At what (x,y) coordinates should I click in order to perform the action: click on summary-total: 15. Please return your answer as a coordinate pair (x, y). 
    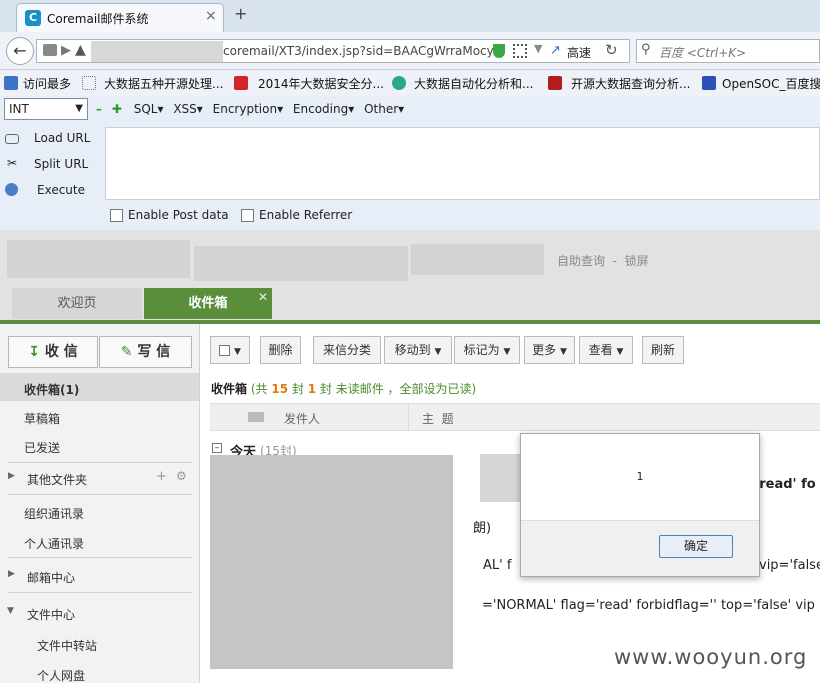
    Looking at the image, I should click on (280, 389).